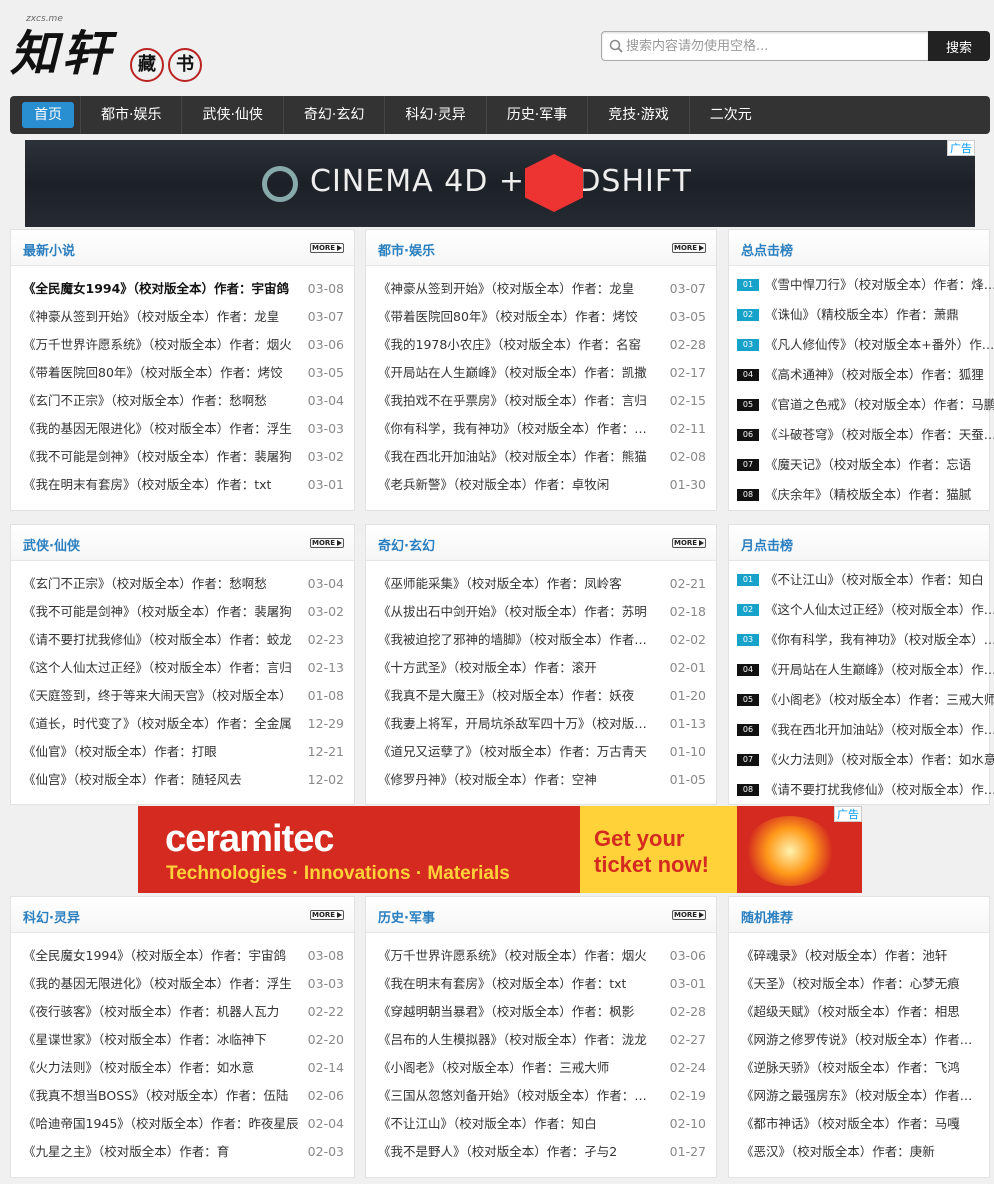  I want to click on ad-tag: 广告, so click(848, 814).